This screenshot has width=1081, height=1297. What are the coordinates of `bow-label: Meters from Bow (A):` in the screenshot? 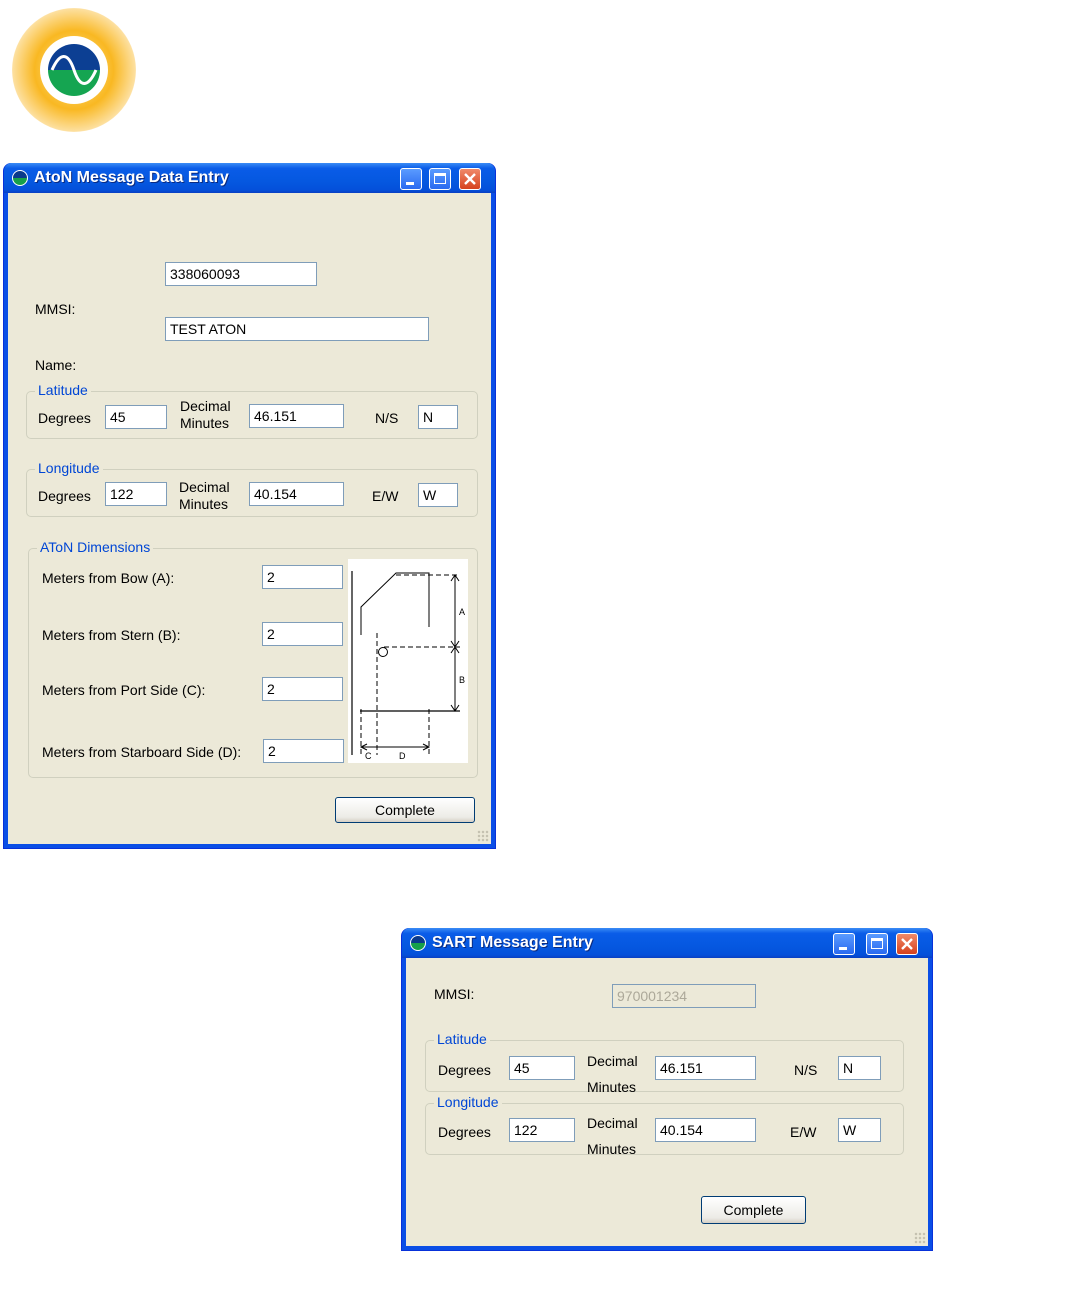 It's located at (108, 578).